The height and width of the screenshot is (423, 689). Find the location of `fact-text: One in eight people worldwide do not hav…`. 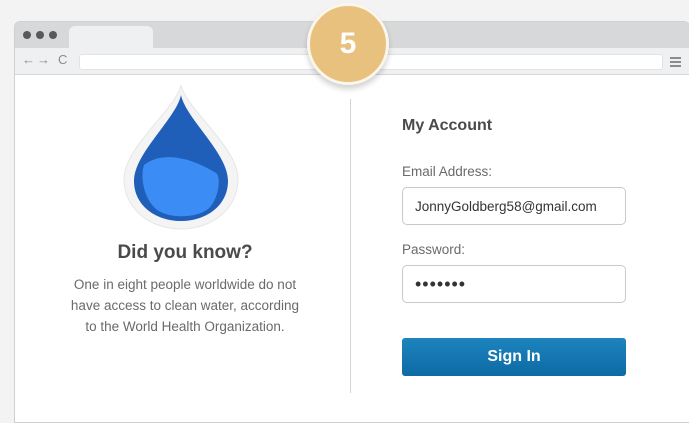

fact-text: One in eight people worldwide do not hav… is located at coordinates (185, 305).